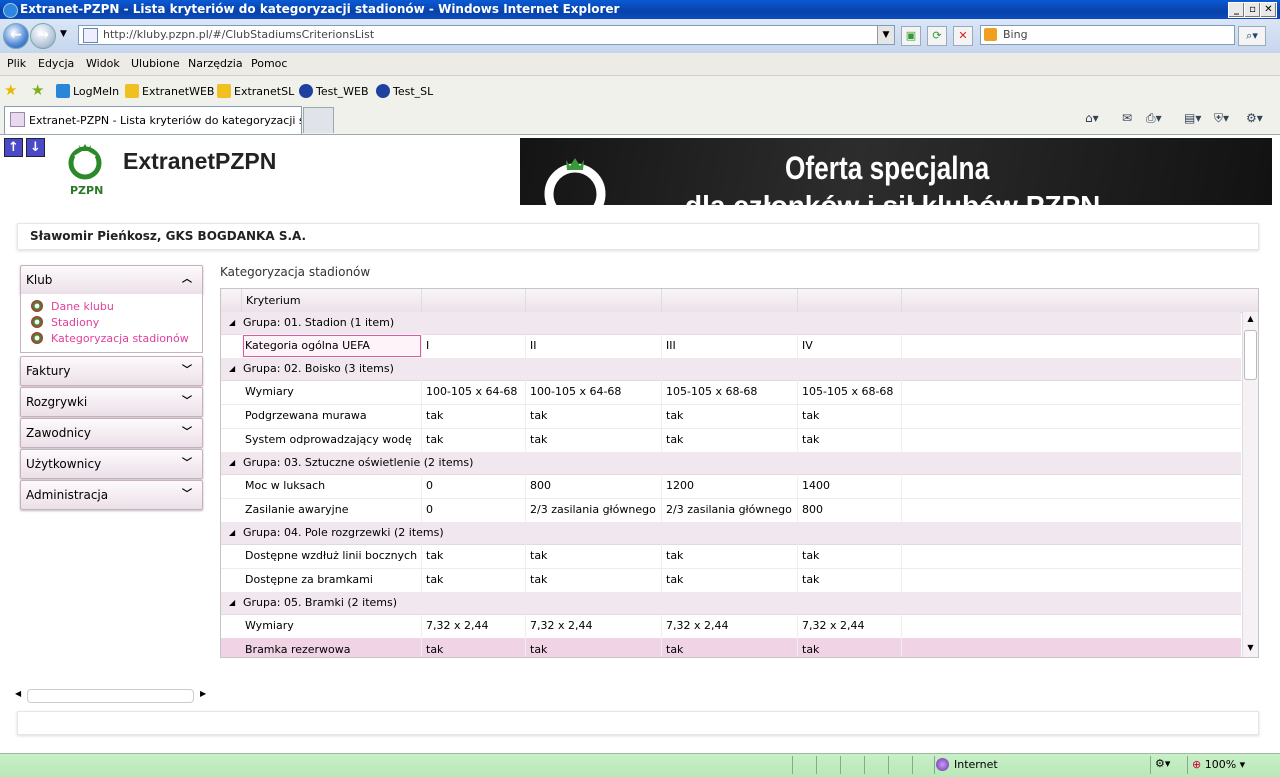 The image size is (1280, 777). Describe the element at coordinates (963, 36) in the screenshot. I see `stop-icon: ✕` at that location.